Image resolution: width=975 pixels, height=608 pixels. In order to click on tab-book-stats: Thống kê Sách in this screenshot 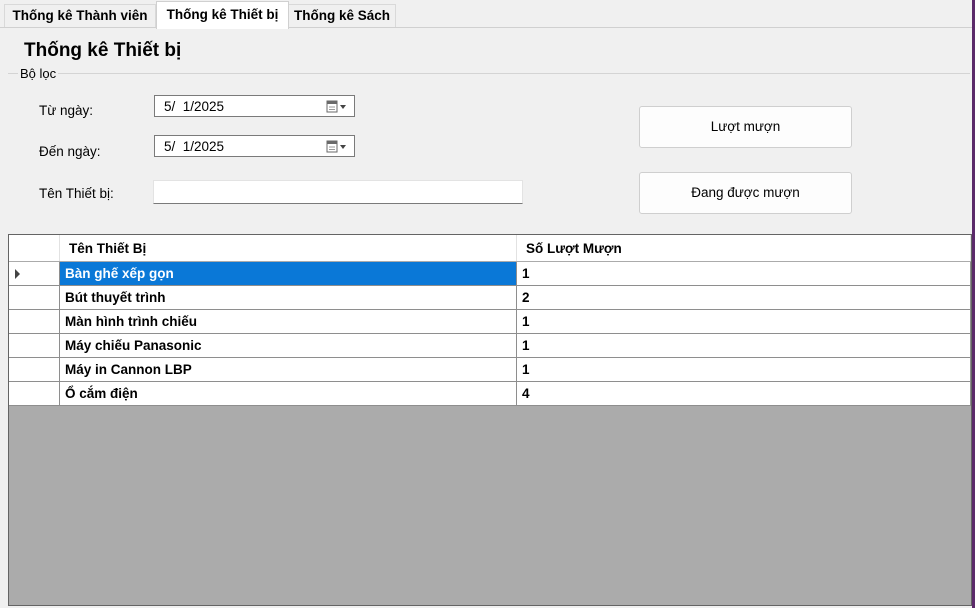, I will do `click(342, 15)`.